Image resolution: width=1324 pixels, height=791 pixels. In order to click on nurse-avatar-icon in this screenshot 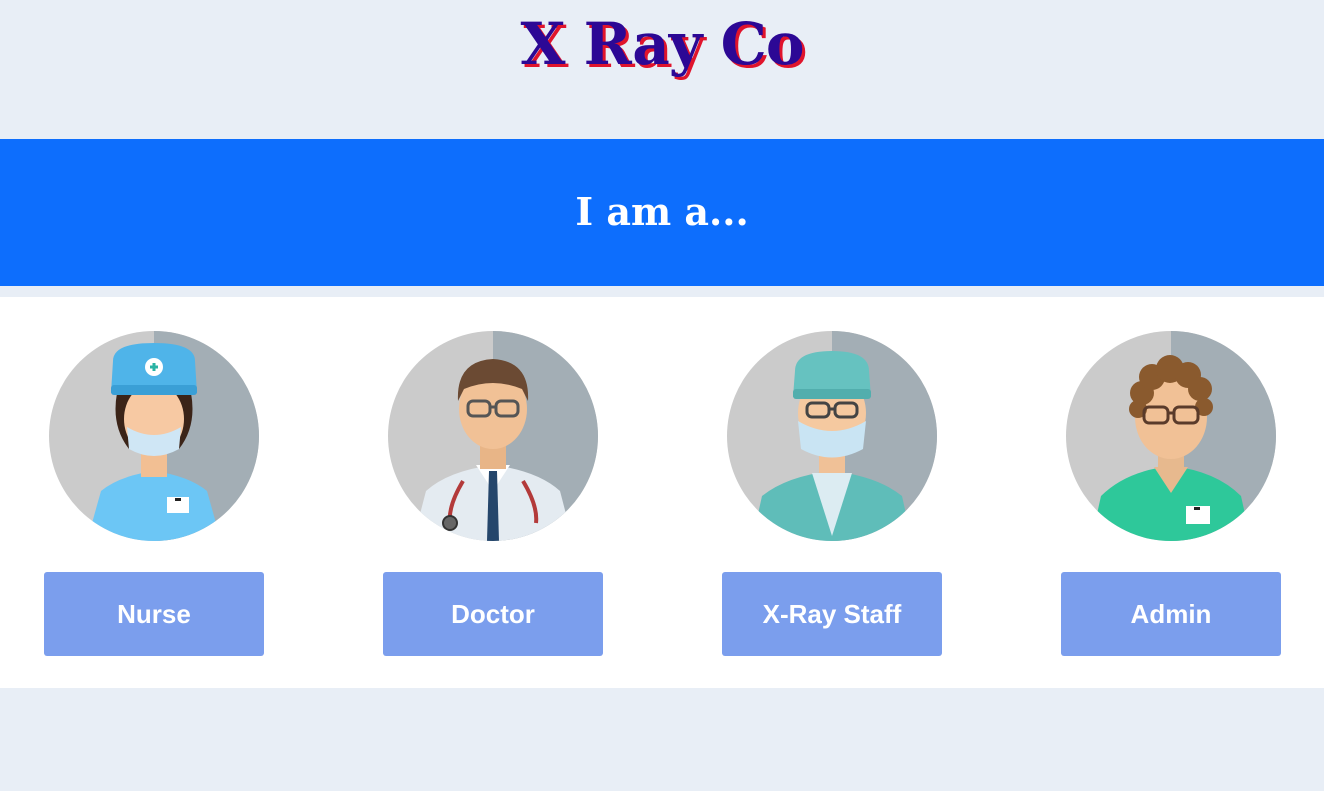, I will do `click(154, 436)`.